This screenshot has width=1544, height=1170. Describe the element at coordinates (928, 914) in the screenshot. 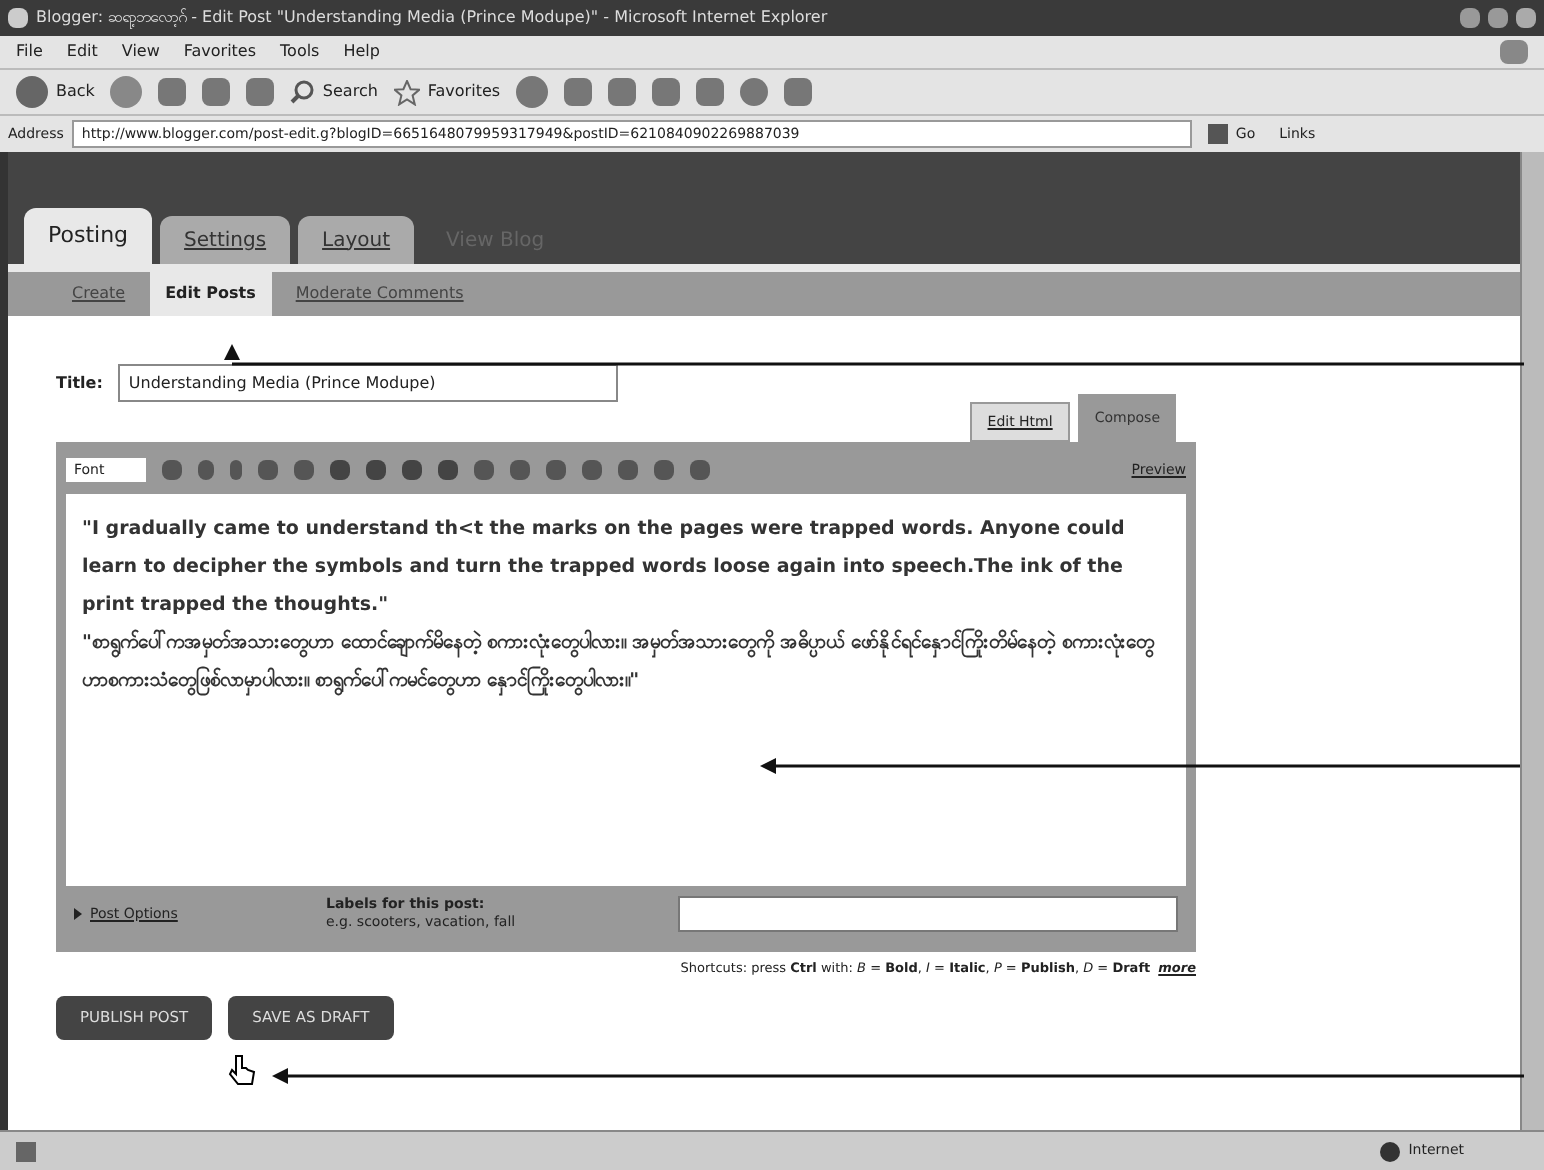

I see `labels-field` at that location.